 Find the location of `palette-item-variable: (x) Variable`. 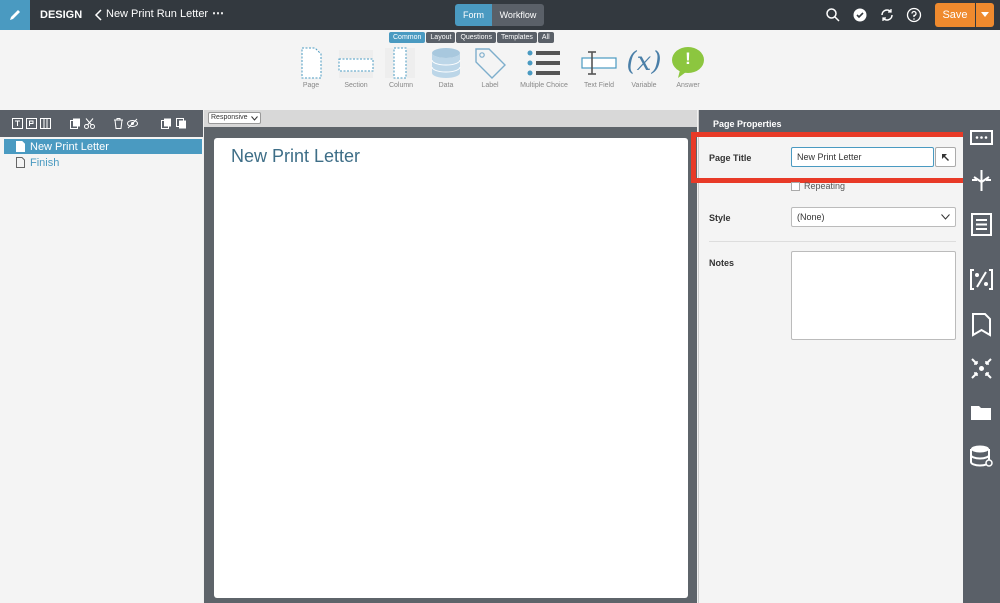

palette-item-variable: (x) Variable is located at coordinates (644, 67).